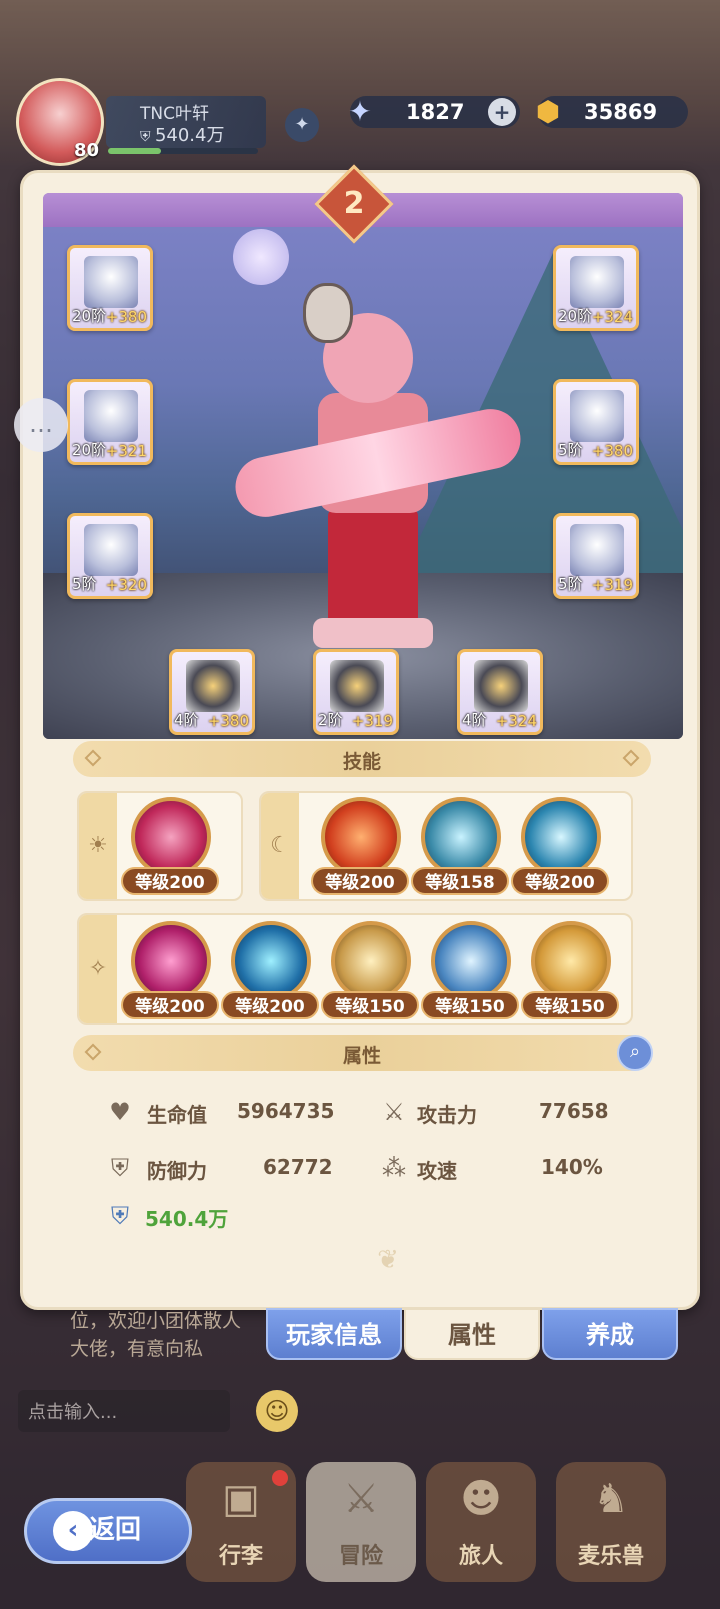 The height and width of the screenshot is (1609, 720). I want to click on equip-slot-helmet: 20阶 +324, so click(596, 288).